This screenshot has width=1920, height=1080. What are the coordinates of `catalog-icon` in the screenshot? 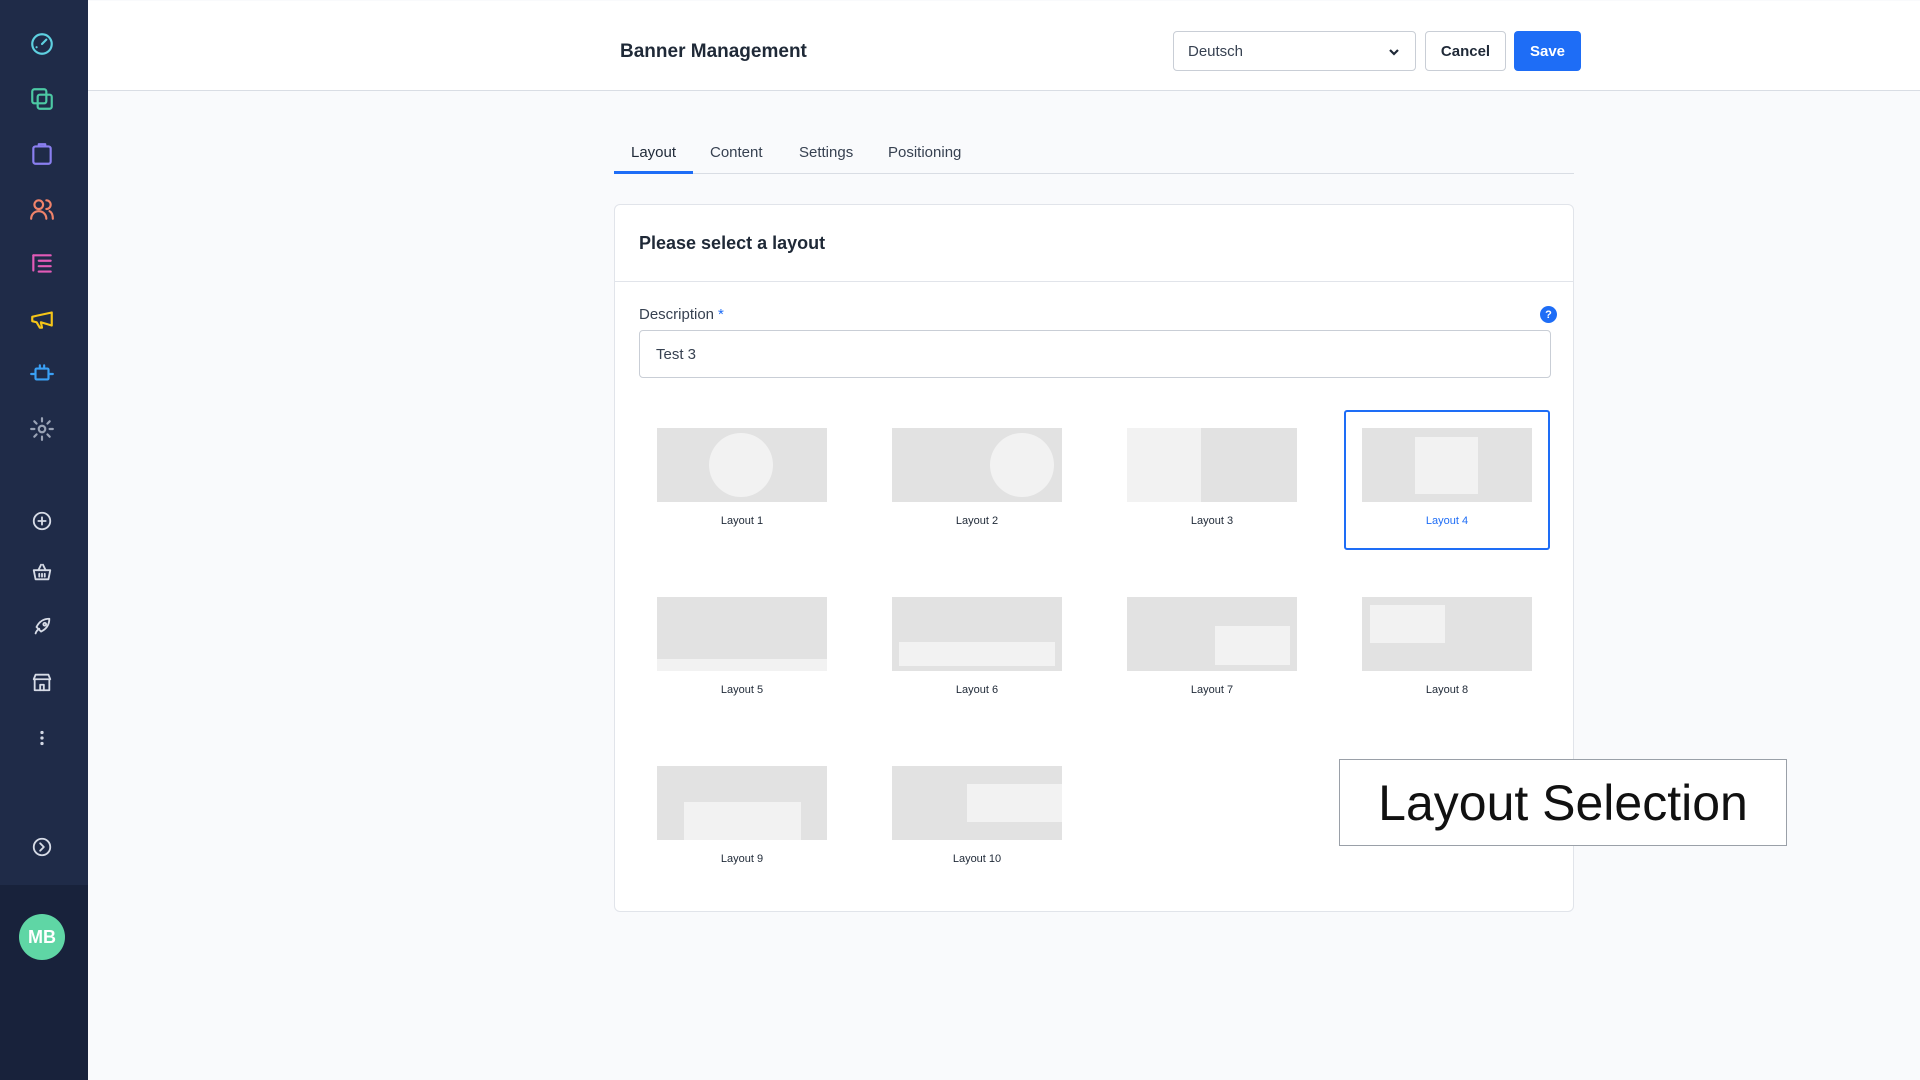 It's located at (42, 99).